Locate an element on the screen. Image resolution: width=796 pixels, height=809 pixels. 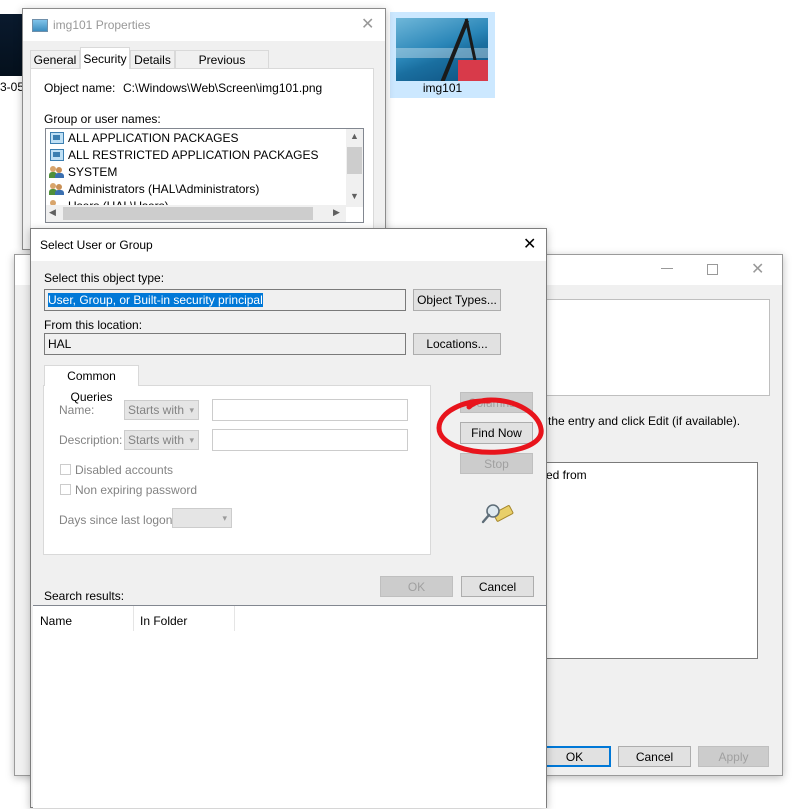
vertical-scrollbar: ▲ ▼ is located at coordinates (354, 168).